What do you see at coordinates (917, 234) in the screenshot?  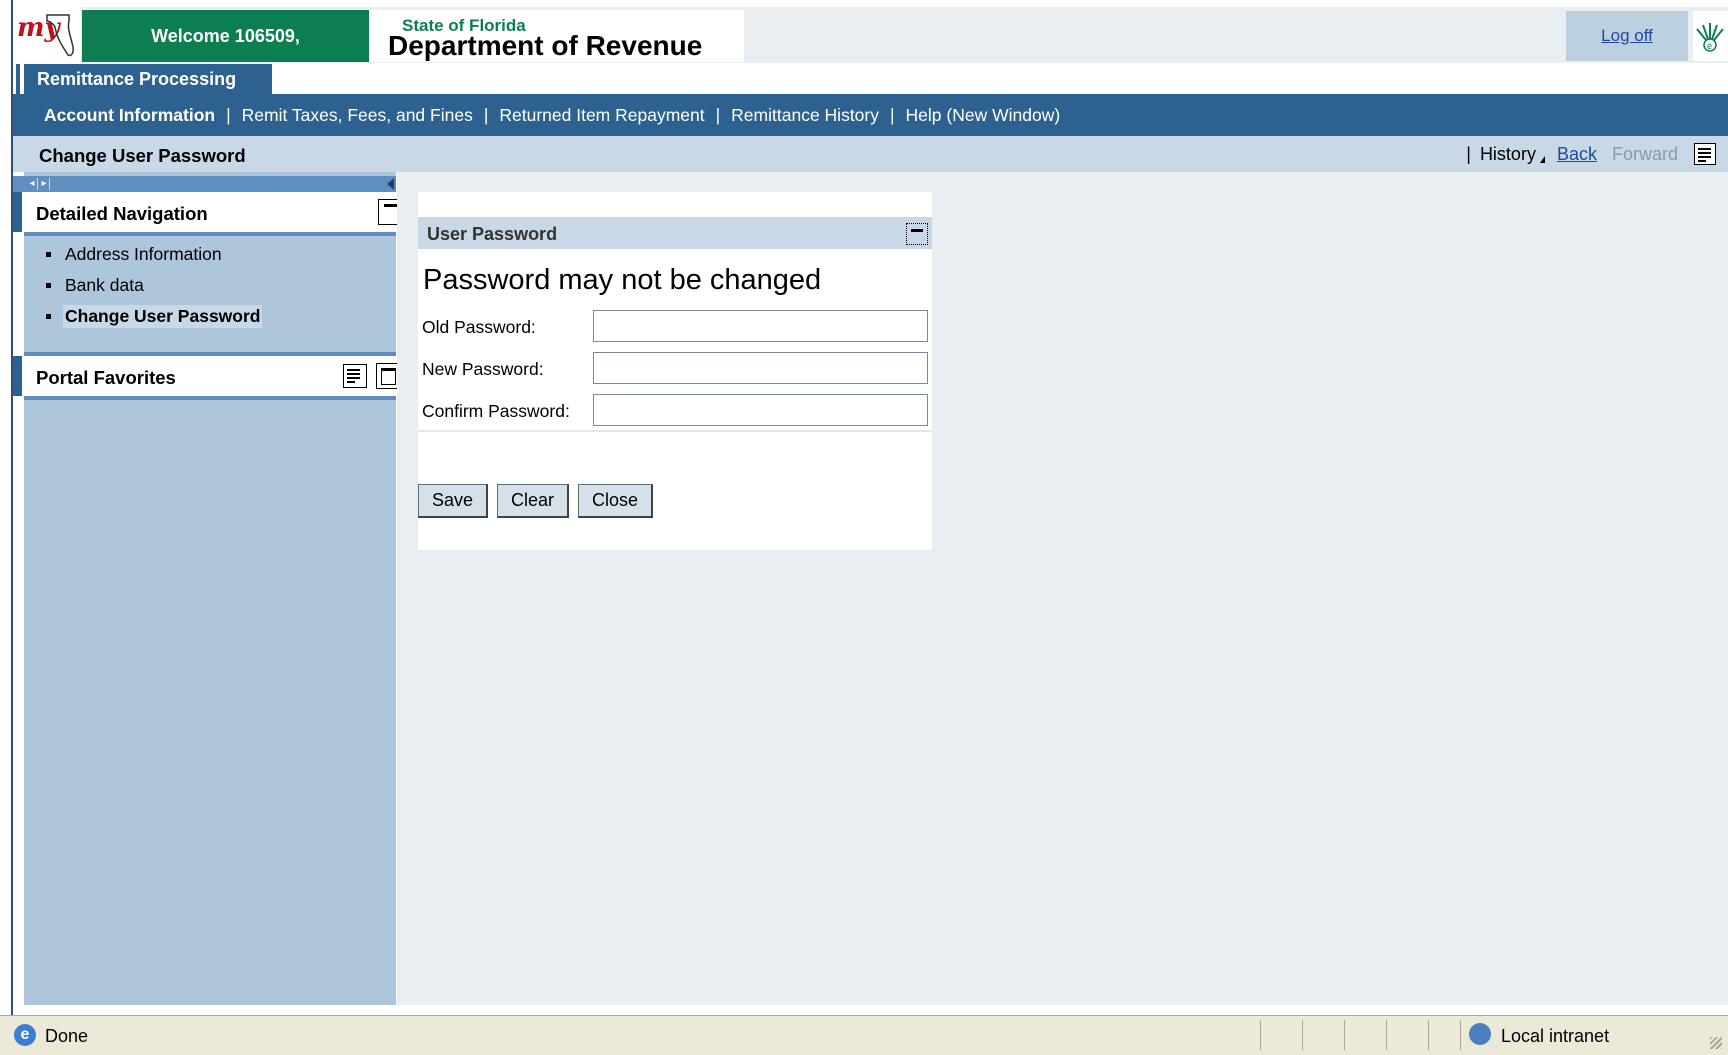 I see `tray-minimize-icon` at bounding box center [917, 234].